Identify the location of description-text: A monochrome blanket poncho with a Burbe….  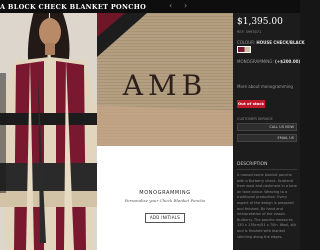
(267, 206).